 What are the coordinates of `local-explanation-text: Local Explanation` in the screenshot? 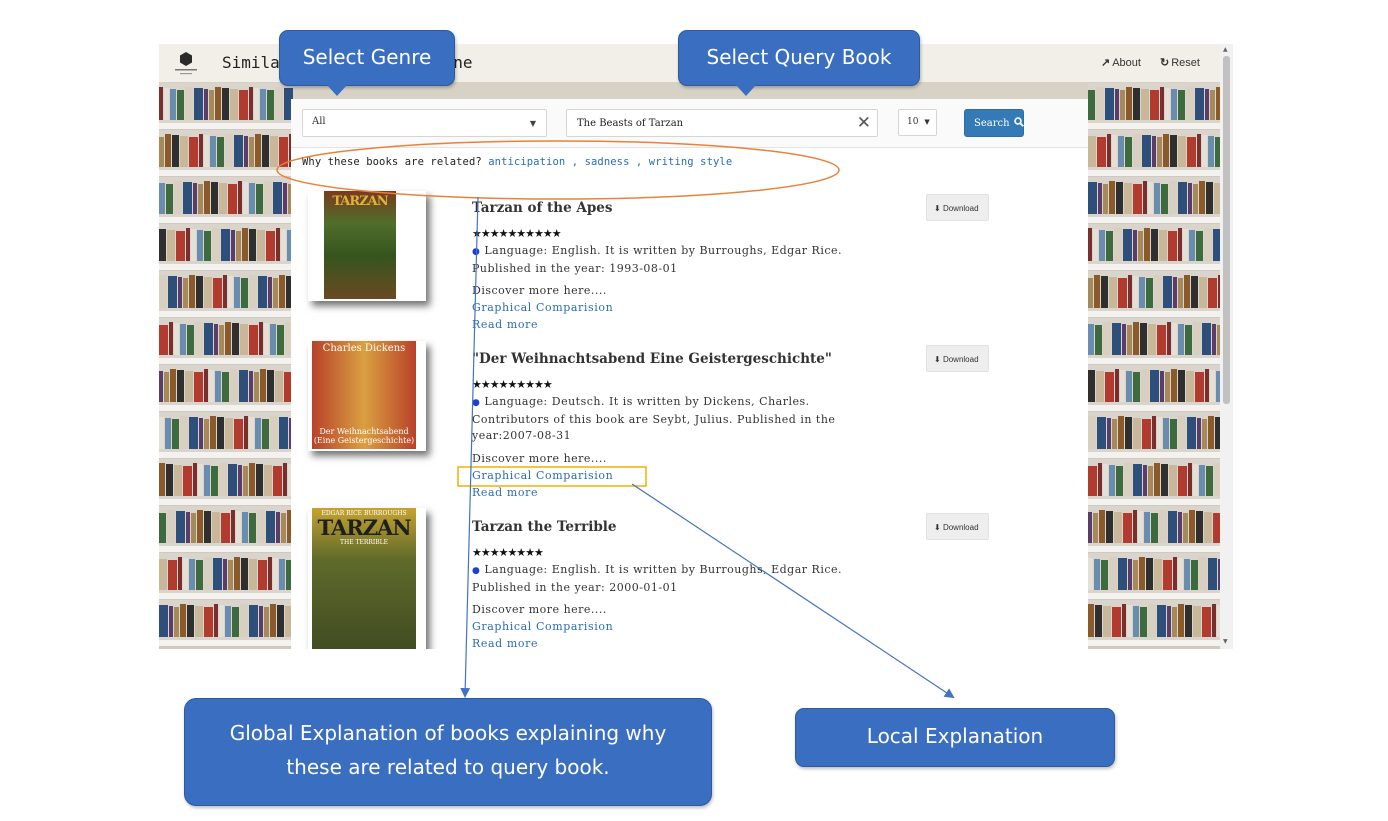 It's located at (955, 736).